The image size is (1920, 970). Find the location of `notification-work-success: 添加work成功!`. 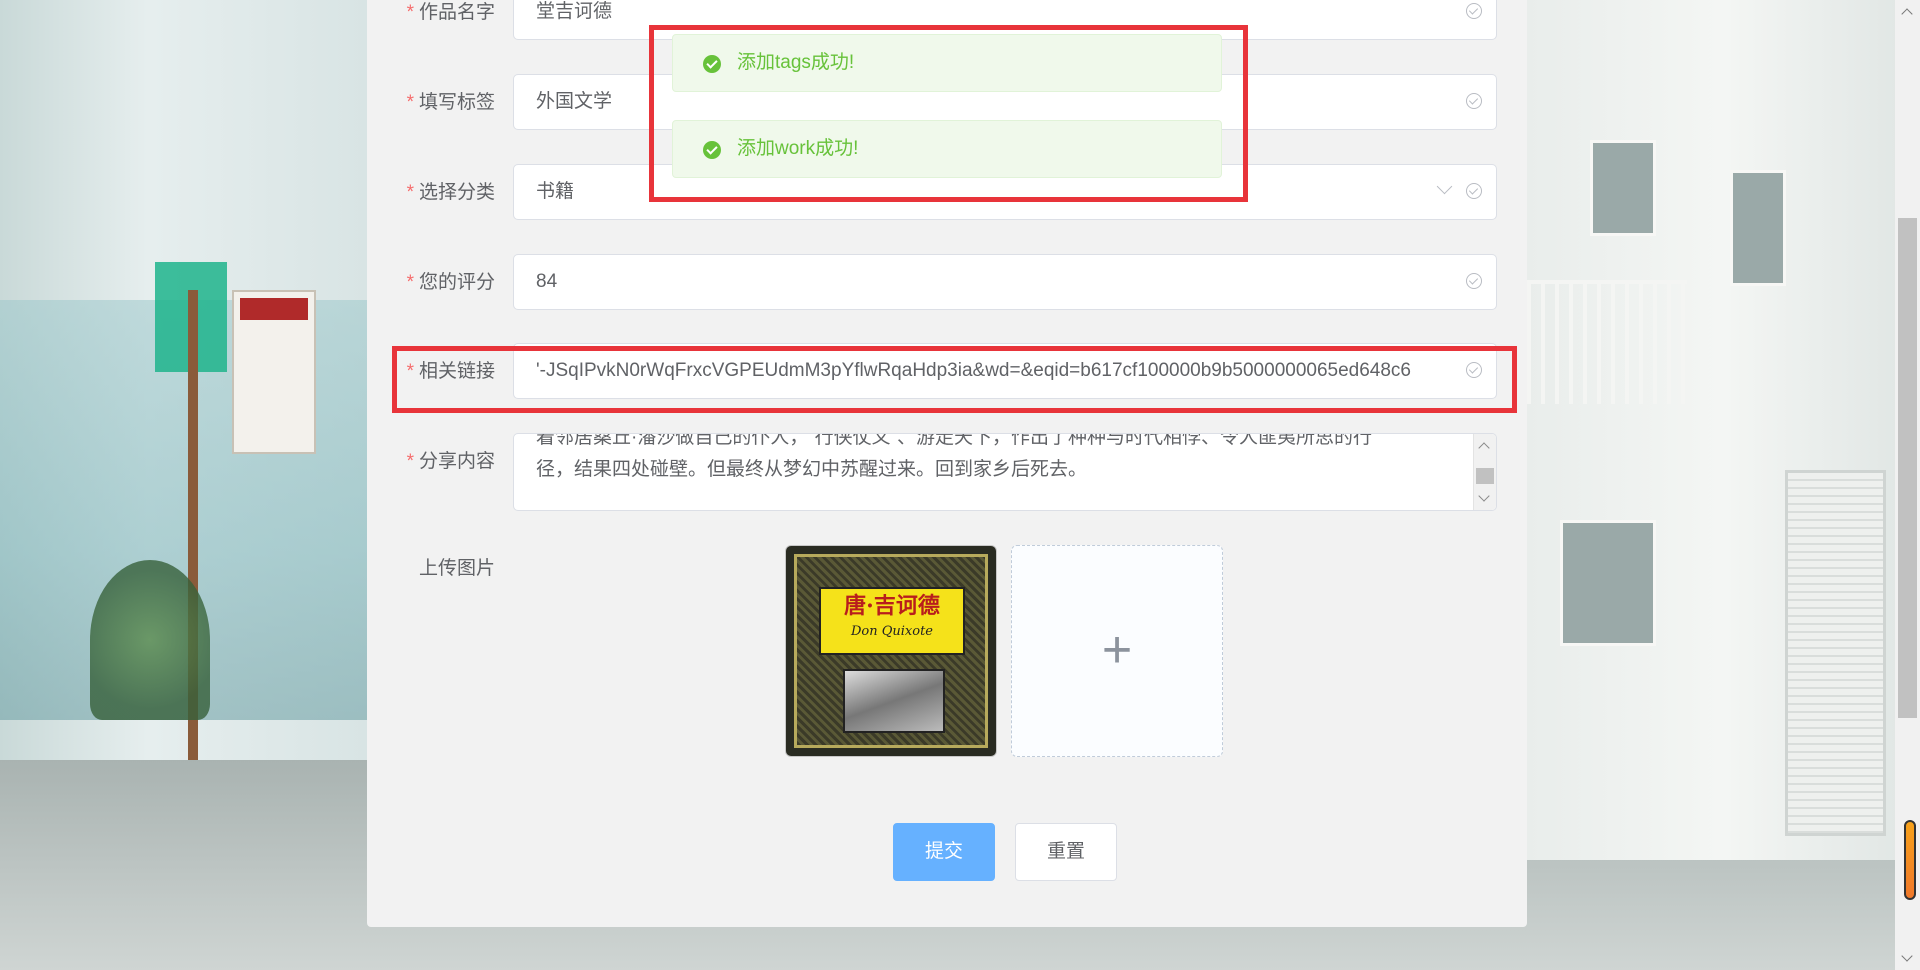

notification-work-success: 添加work成功! is located at coordinates (947, 149).